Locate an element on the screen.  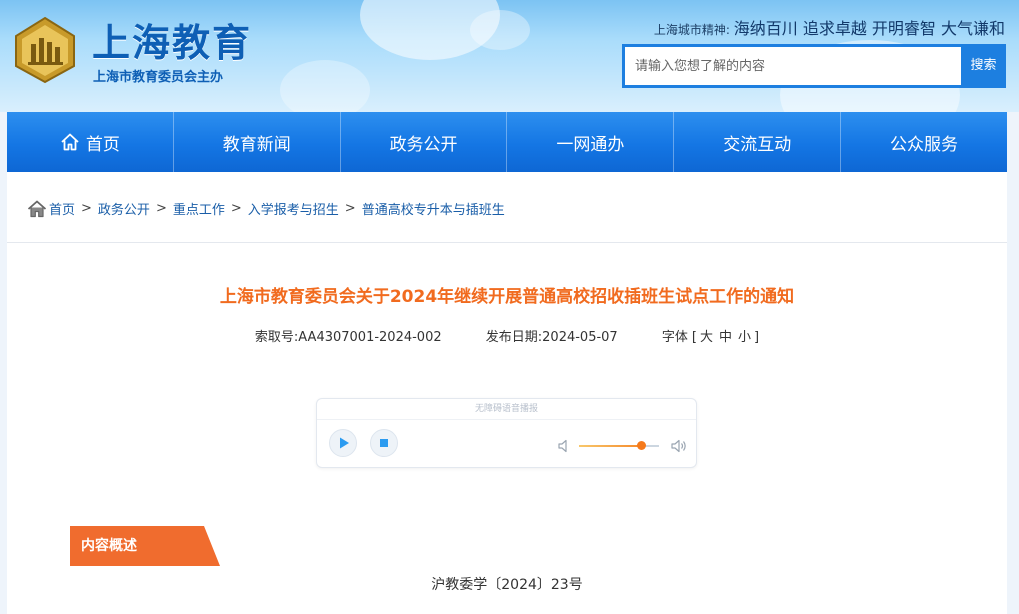
index-number: 索取号:AA4307001-2024-002 is located at coordinates (348, 337).